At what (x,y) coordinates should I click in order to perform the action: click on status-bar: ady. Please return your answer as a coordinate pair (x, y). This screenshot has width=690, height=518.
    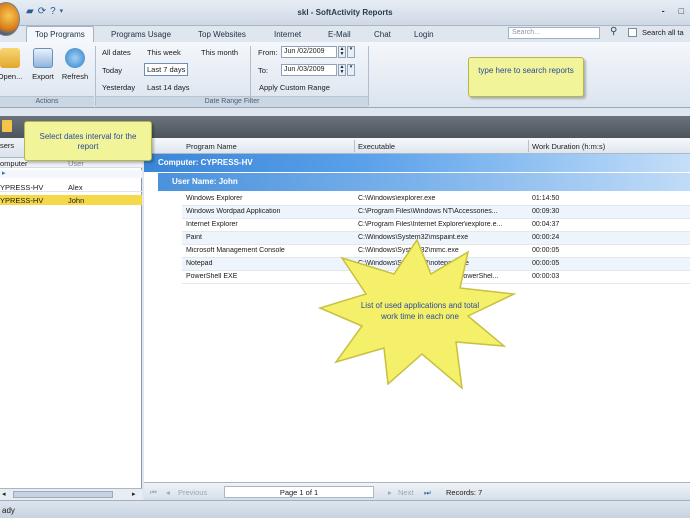
    Looking at the image, I should click on (345, 509).